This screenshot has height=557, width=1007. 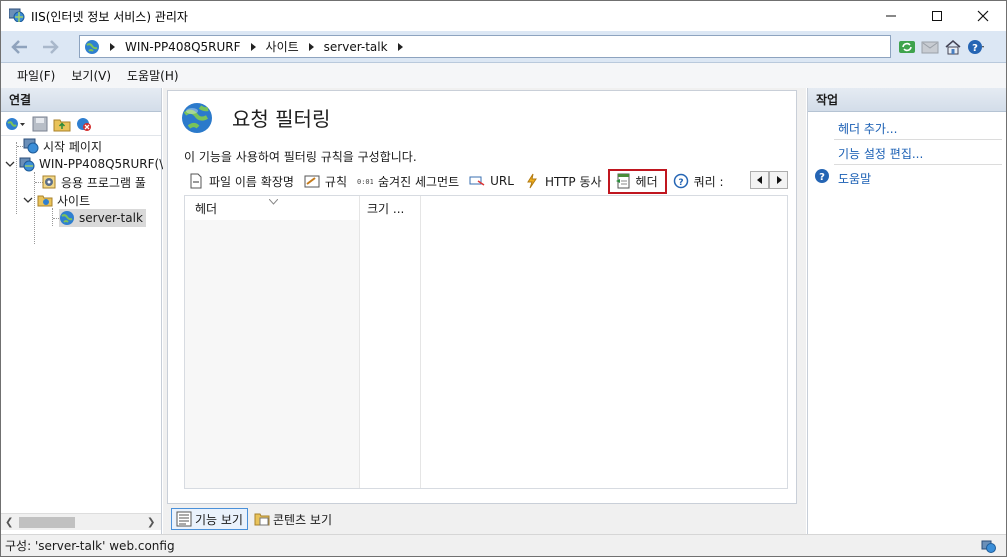 I want to click on svg-text: 0:01, so click(x=365, y=182).